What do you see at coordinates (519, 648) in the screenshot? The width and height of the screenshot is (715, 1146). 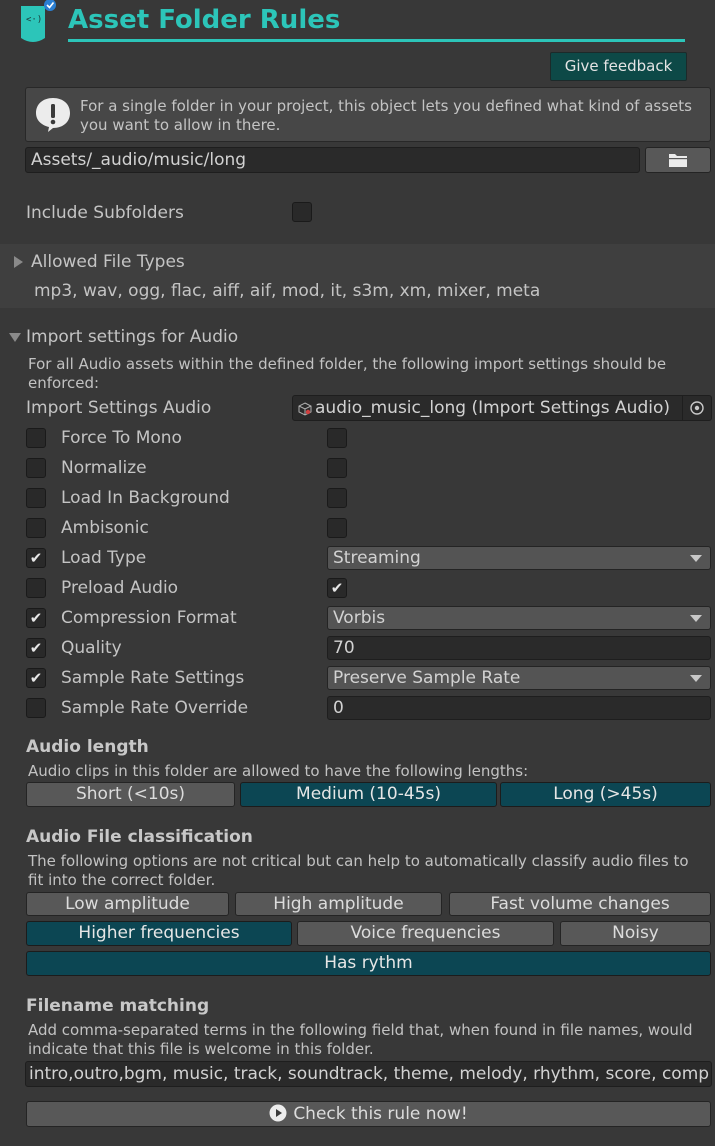 I see `quality-input: 70` at bounding box center [519, 648].